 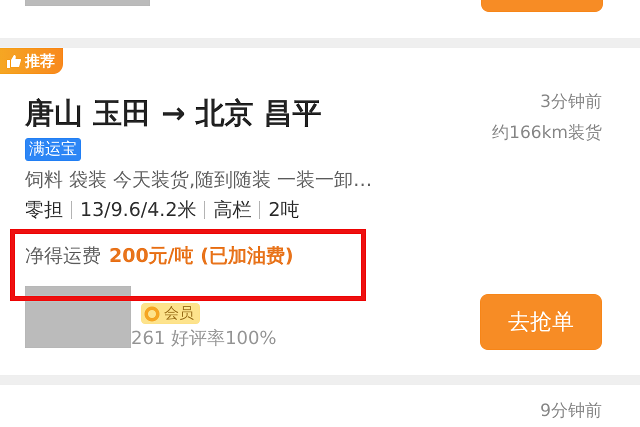 What do you see at coordinates (63, 256) in the screenshot?
I see `fee-label: 净得运费` at bounding box center [63, 256].